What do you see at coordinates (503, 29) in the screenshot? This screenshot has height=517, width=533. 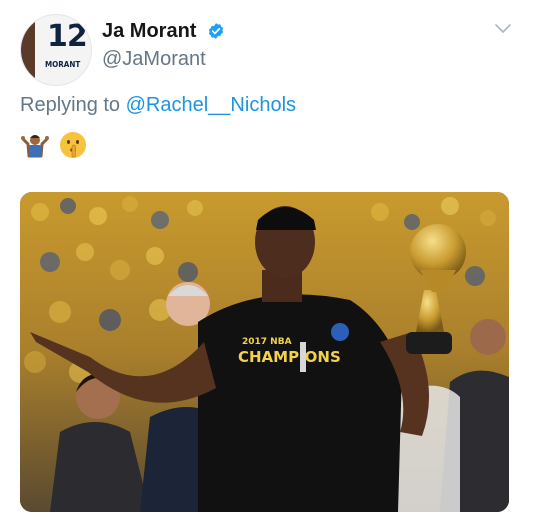 I see `chevron-down-icon` at bounding box center [503, 29].